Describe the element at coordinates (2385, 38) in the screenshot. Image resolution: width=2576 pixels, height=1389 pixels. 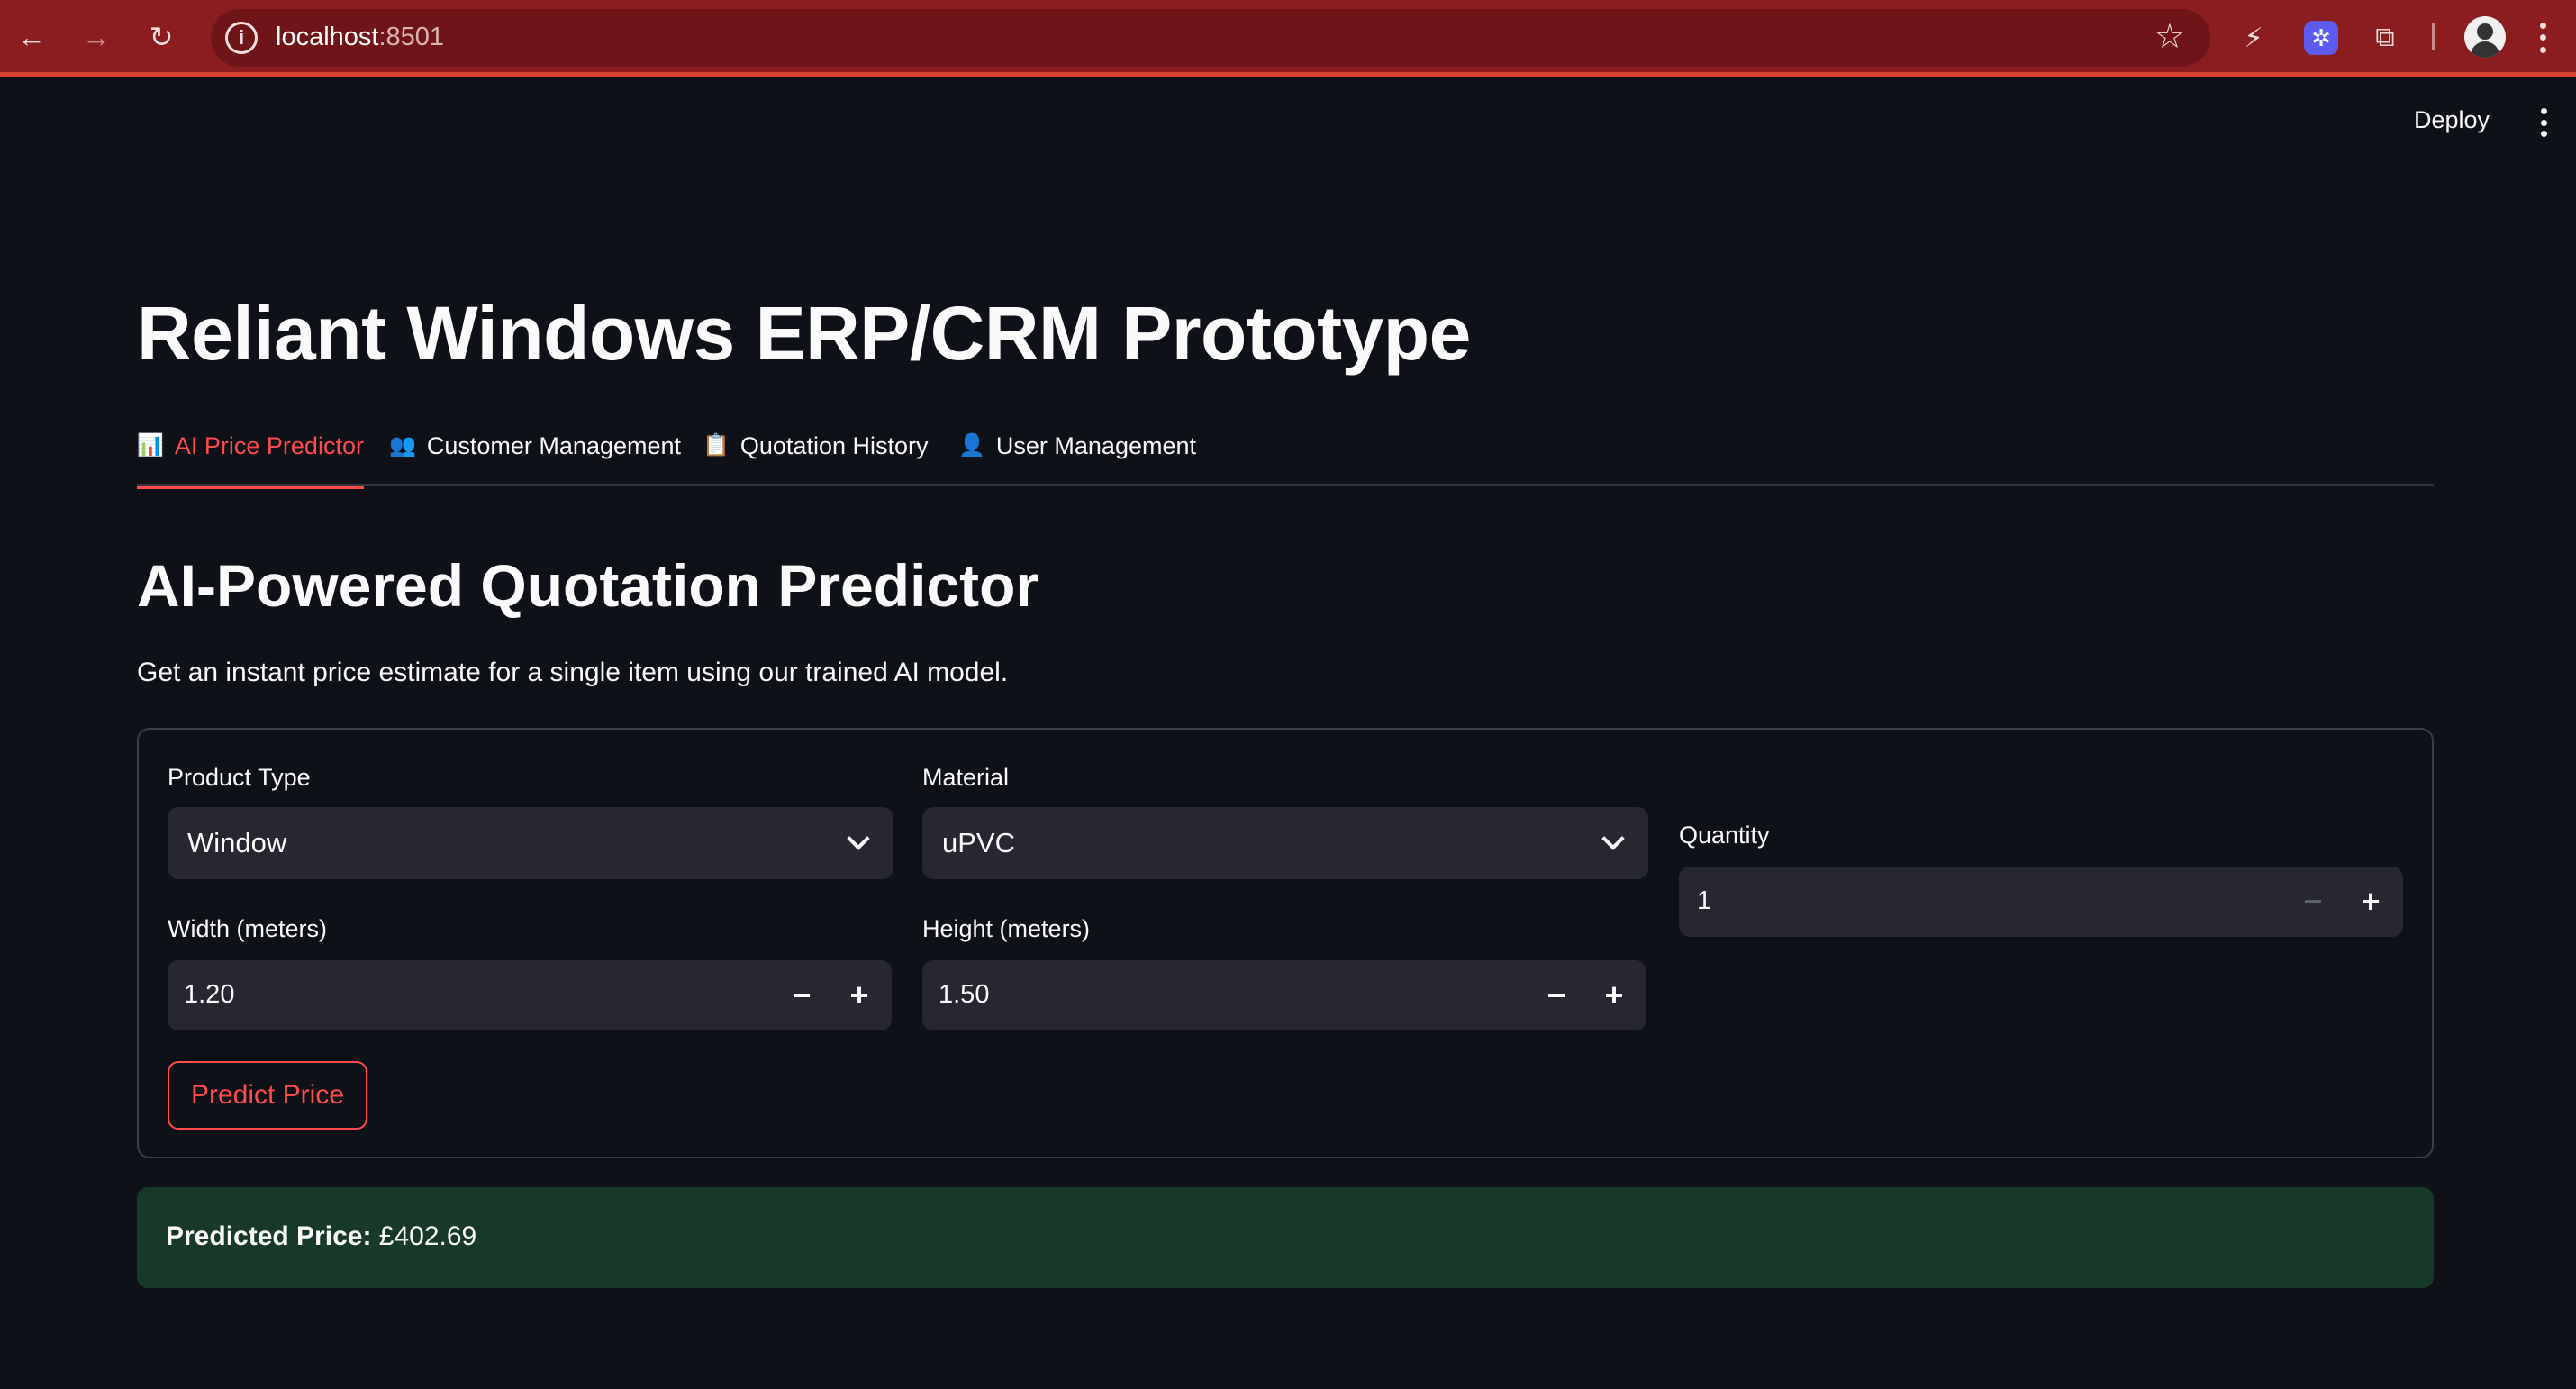
I see `extensions-puzzle-icon: ⧉` at that location.